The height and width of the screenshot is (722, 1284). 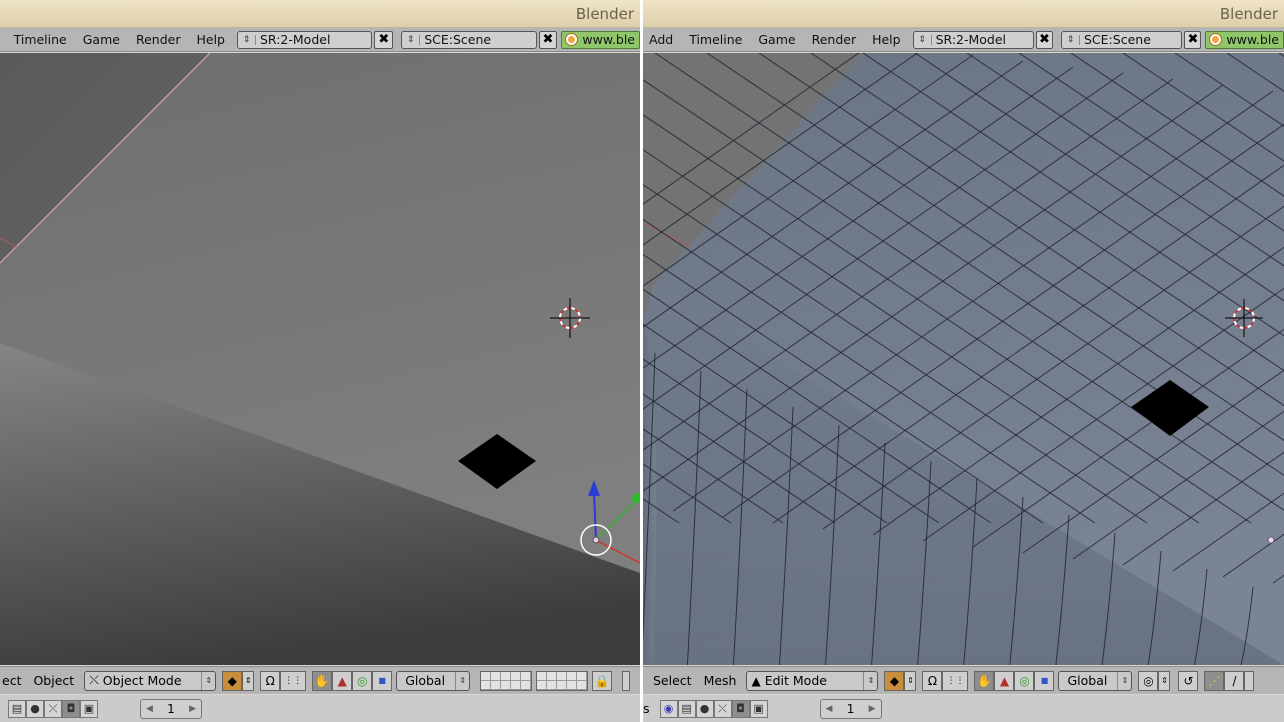 What do you see at coordinates (668, 708) in the screenshot?
I see `window-type-icon: ◉` at bounding box center [668, 708].